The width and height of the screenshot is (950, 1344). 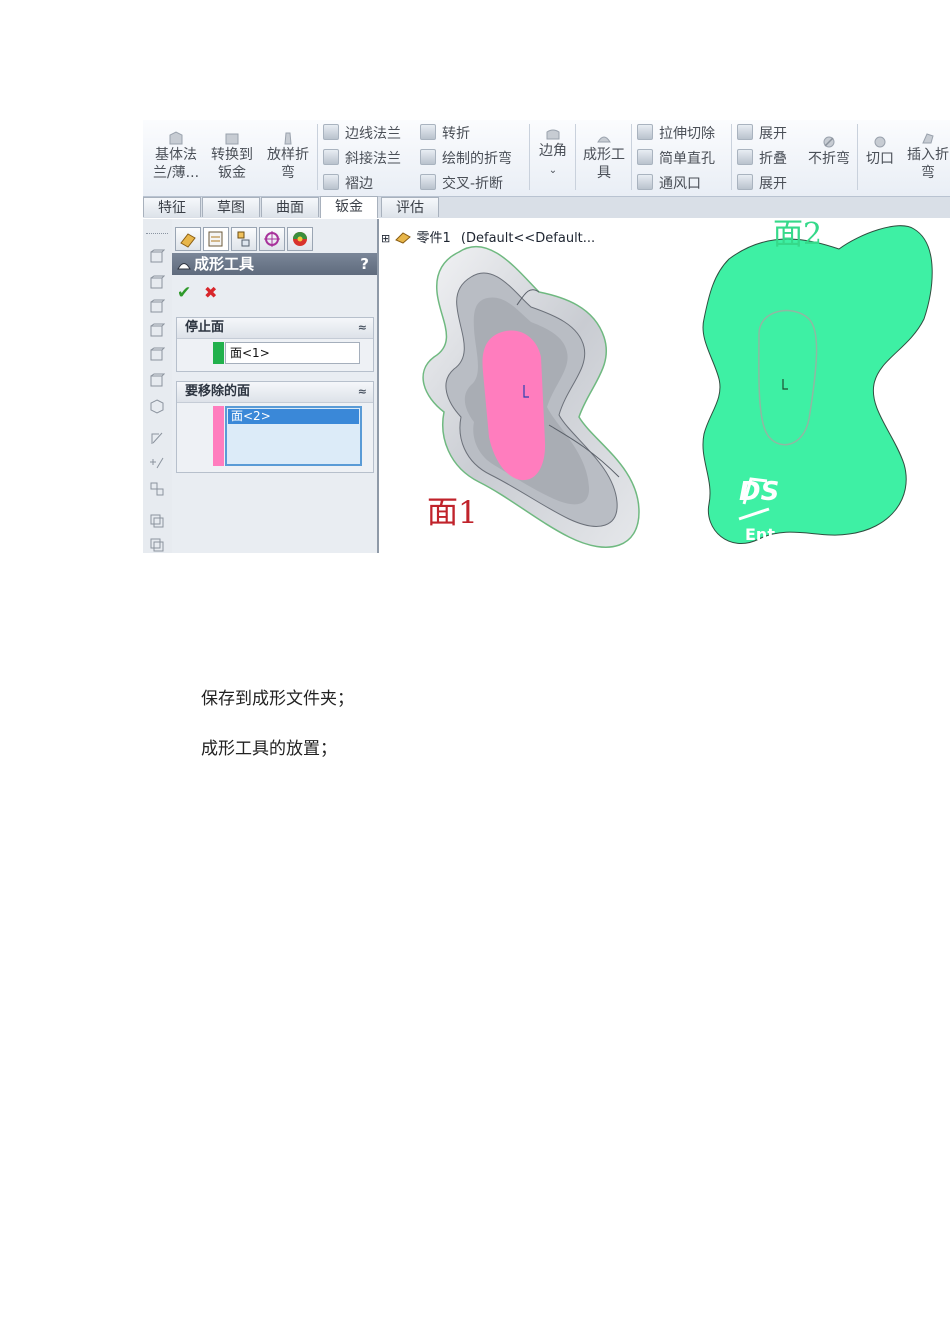 What do you see at coordinates (362, 158) in the screenshot?
I see `miter-flange-button: 斜接法兰` at bounding box center [362, 158].